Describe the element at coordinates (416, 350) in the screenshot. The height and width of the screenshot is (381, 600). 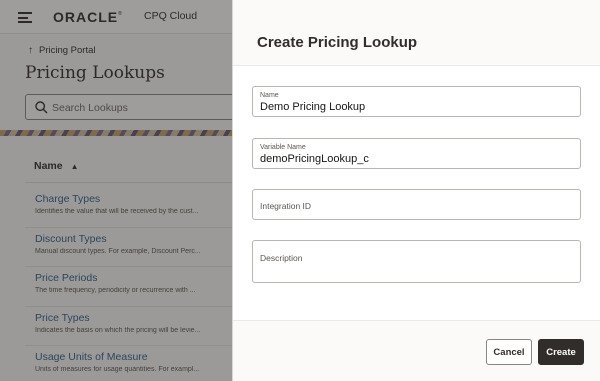
I see `drawer-footer: Cancel Create` at that location.